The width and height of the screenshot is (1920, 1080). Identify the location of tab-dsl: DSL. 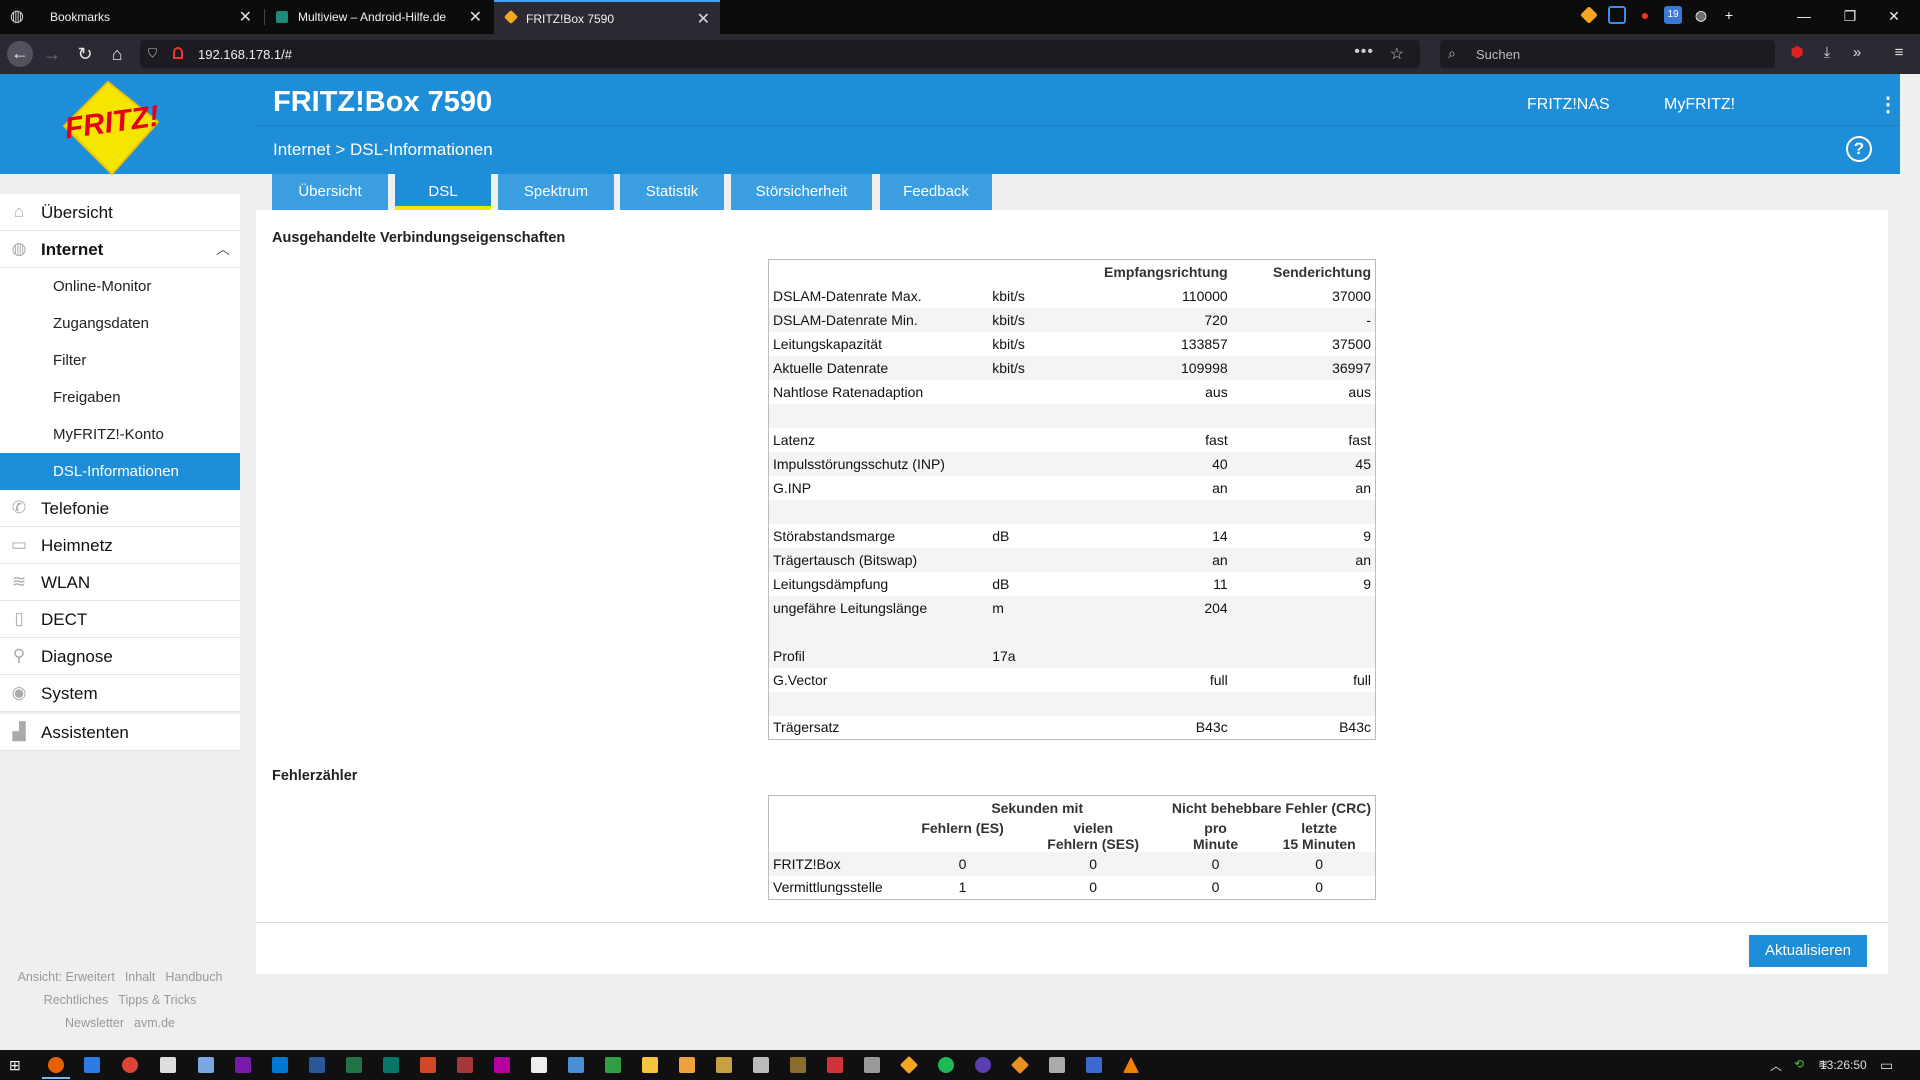
(443, 192).